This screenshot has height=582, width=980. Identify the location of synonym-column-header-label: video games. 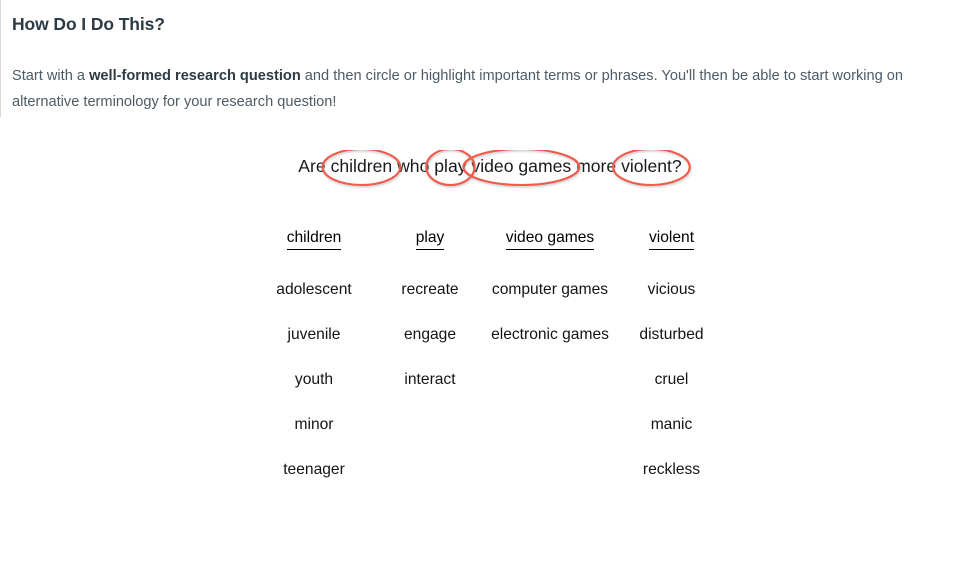
(550, 239).